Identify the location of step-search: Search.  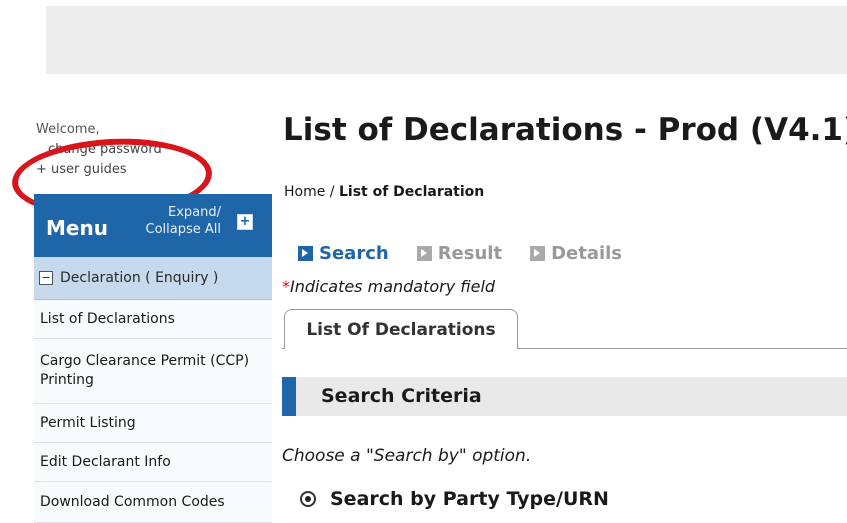
(343, 253).